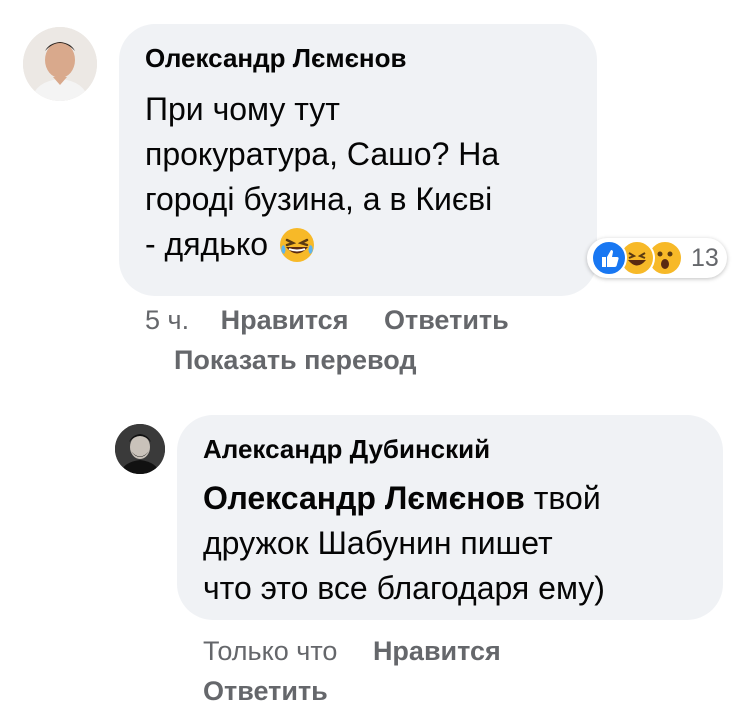  I want to click on show-translation-label: Показать перевод, so click(295, 360).